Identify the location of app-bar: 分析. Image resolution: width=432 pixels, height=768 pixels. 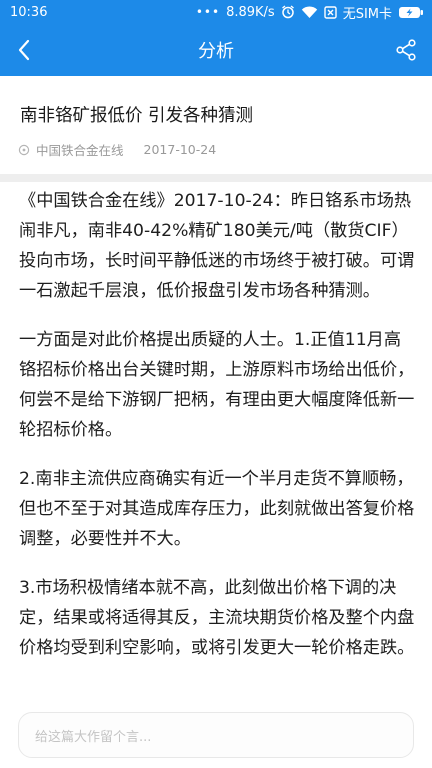
(216, 50).